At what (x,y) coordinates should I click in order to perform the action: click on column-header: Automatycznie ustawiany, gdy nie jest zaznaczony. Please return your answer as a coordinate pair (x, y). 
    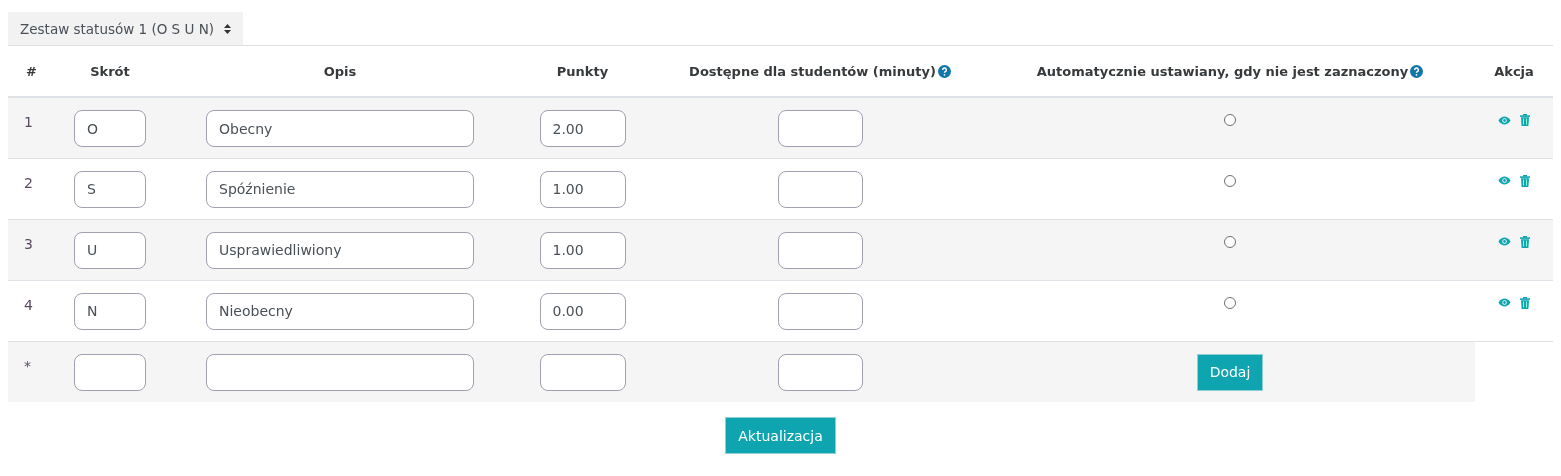
    Looking at the image, I should click on (1222, 71).